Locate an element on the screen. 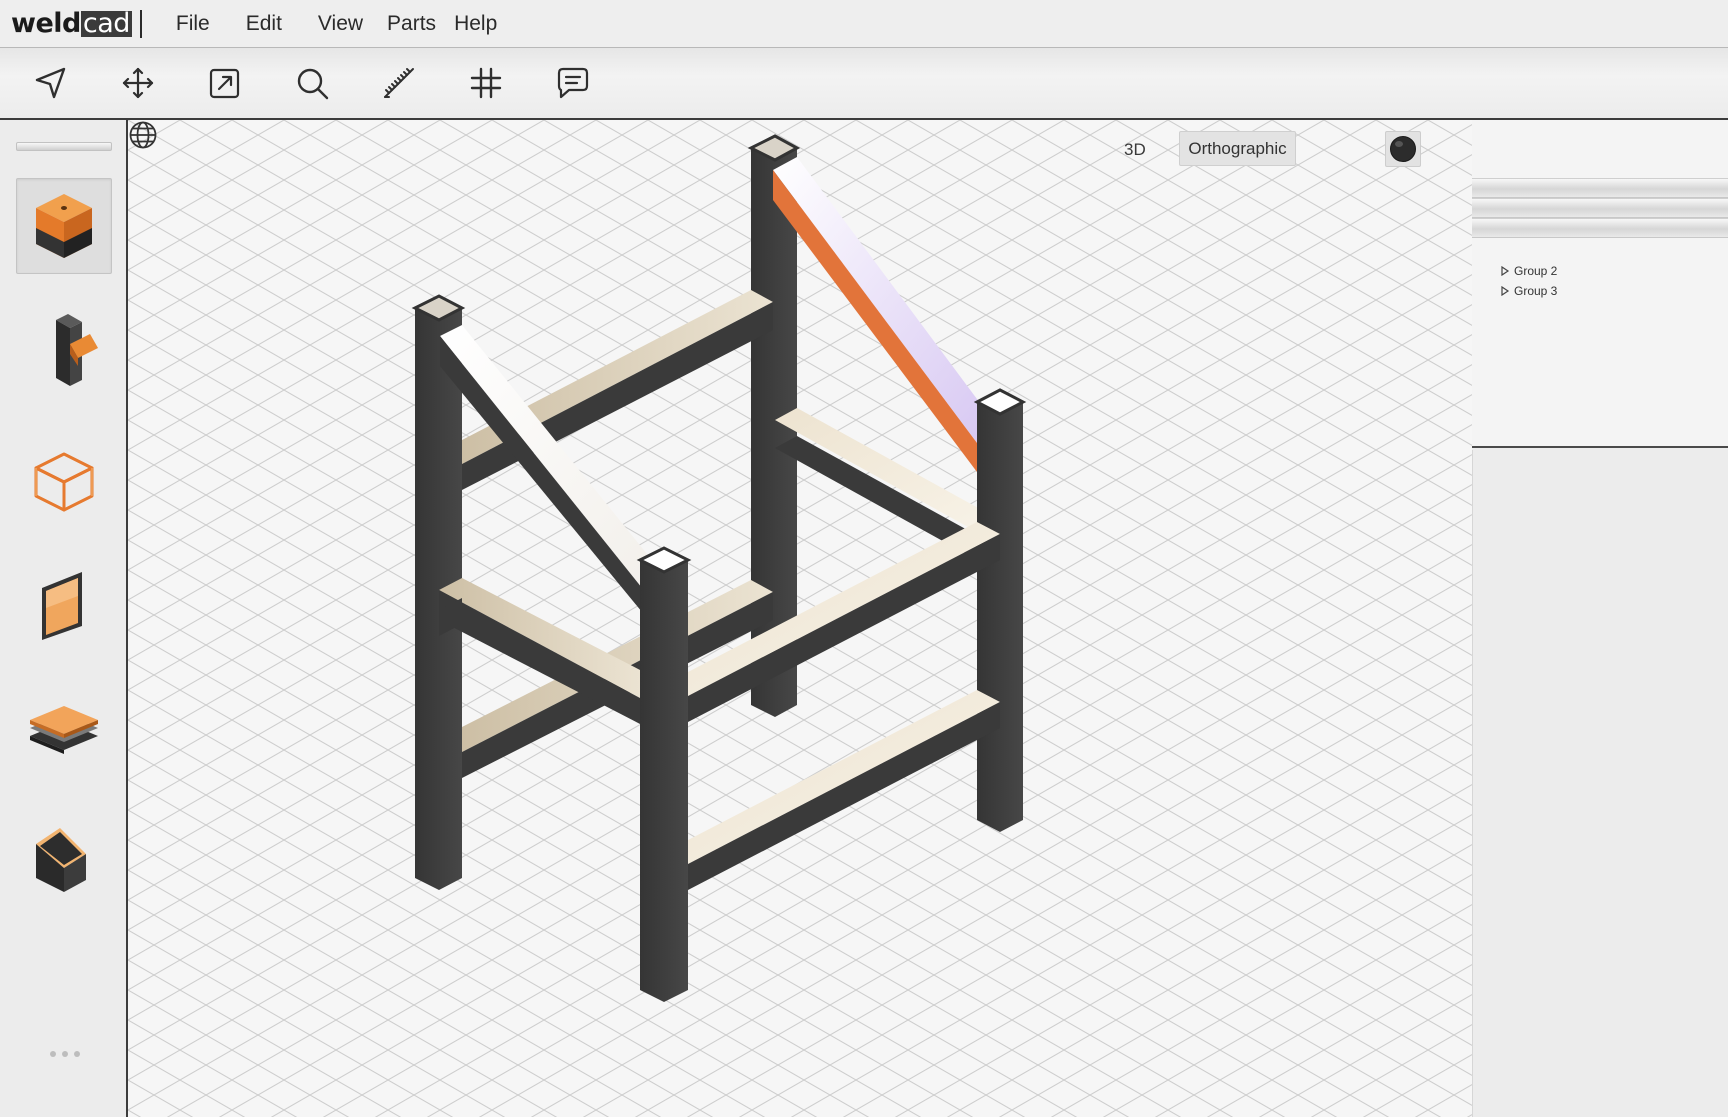 The height and width of the screenshot is (1117, 1728). channel-part-icon is located at coordinates (61, 860).